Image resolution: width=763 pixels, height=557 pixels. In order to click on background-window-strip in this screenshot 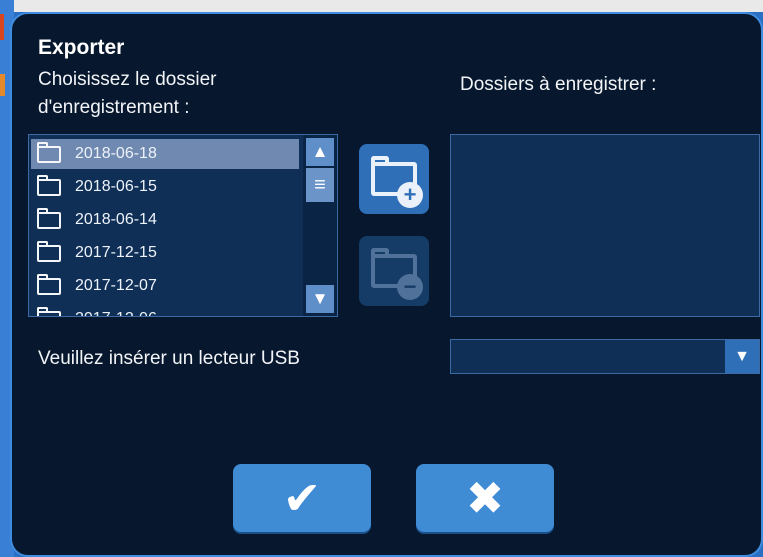, I will do `click(381, 6)`.